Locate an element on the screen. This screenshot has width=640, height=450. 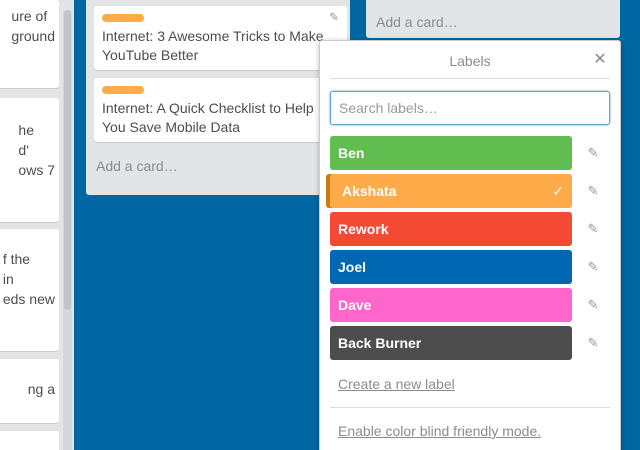
card-title: he d' ows 7 is located at coordinates (36, 150).